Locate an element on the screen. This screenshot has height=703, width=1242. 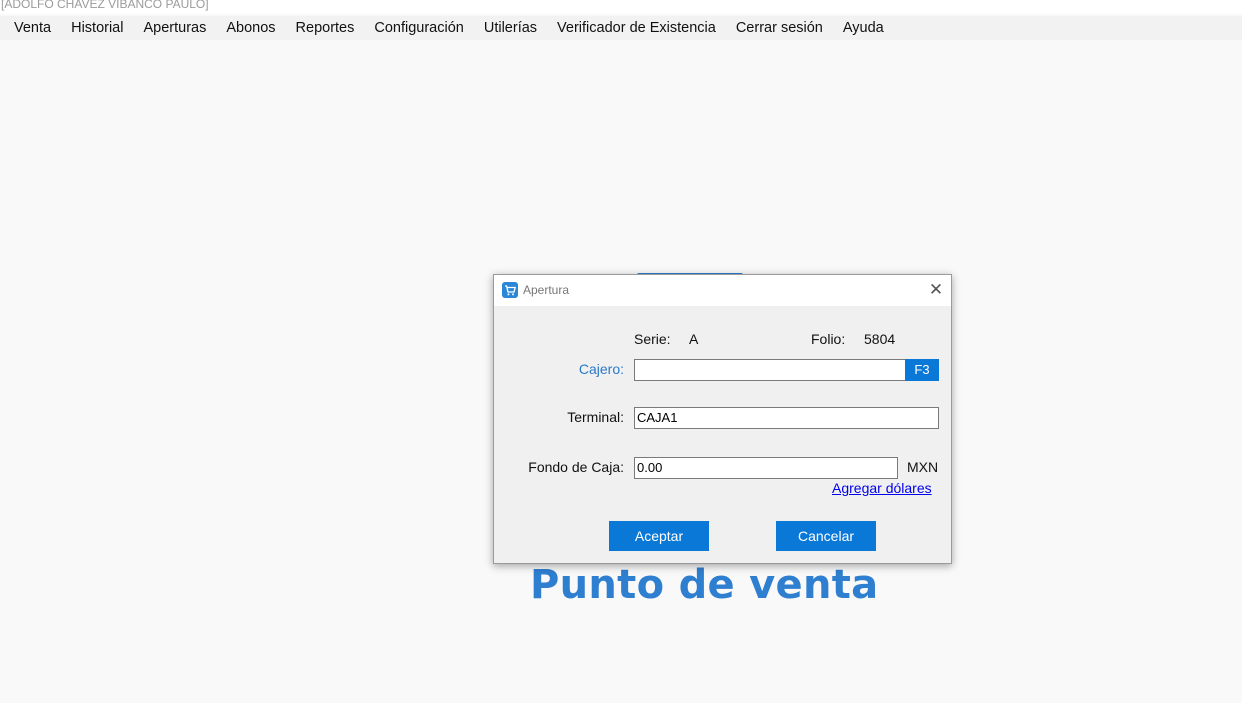
menu-ayuda: Ayuda is located at coordinates (863, 28).